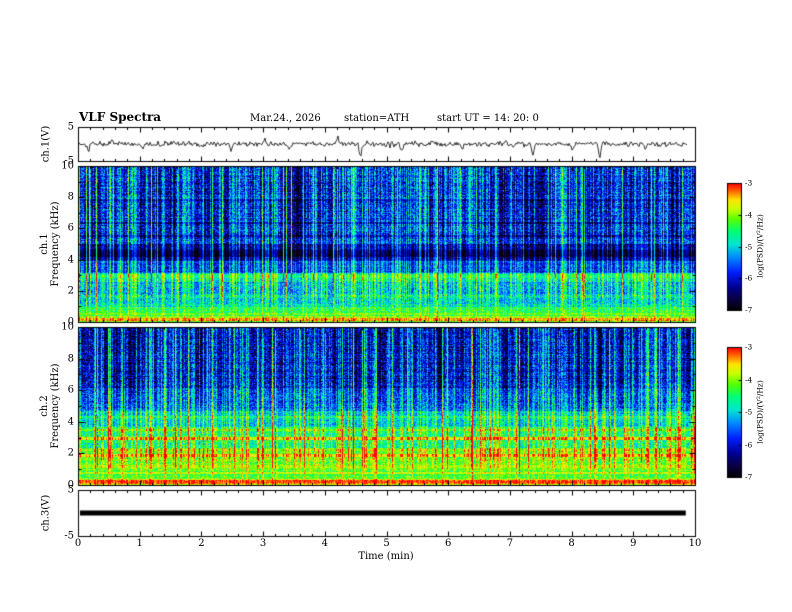 The height and width of the screenshot is (612, 792). What do you see at coordinates (44, 244) in the screenshot?
I see `ch1-axis-label-line1: ch.1` at bounding box center [44, 244].